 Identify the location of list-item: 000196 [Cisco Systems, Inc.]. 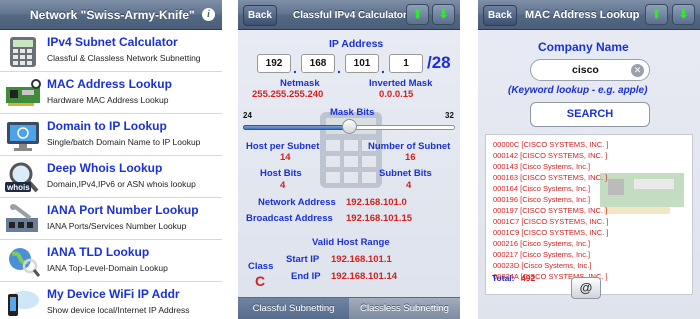
(541, 199).